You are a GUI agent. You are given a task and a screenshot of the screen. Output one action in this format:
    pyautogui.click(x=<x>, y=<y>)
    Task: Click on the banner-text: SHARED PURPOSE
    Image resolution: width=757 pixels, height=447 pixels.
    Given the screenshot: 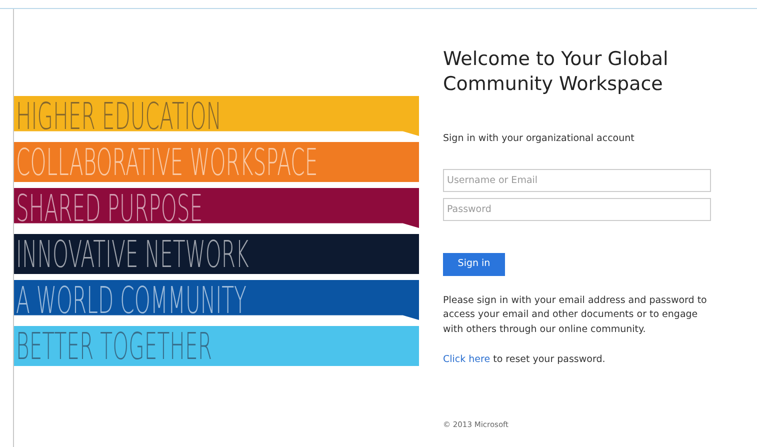 What is the action you would take?
    pyautogui.click(x=109, y=208)
    